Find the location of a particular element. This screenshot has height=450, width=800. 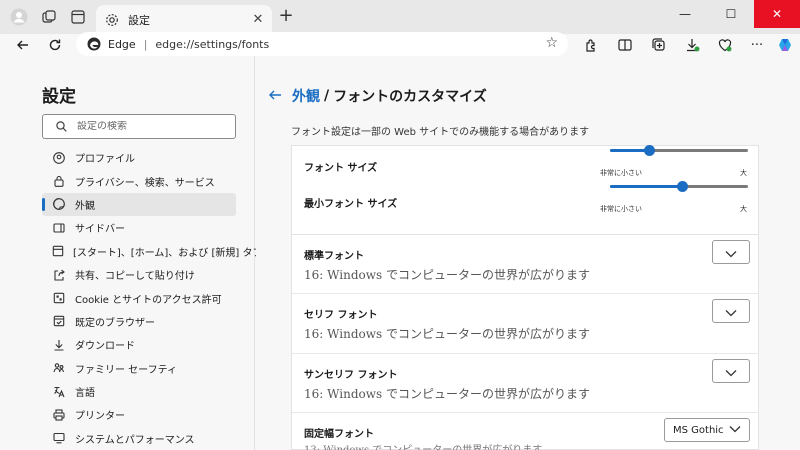

sidebar-item-default-browser: 既定のブラウザー is located at coordinates (139, 321).